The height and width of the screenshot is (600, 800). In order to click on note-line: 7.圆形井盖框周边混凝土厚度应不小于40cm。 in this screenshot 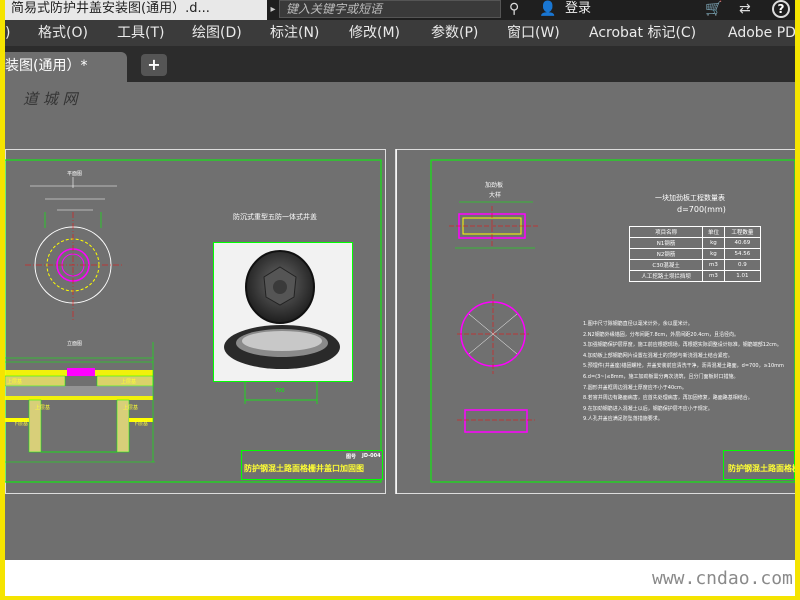, I will do `click(635, 387)`.